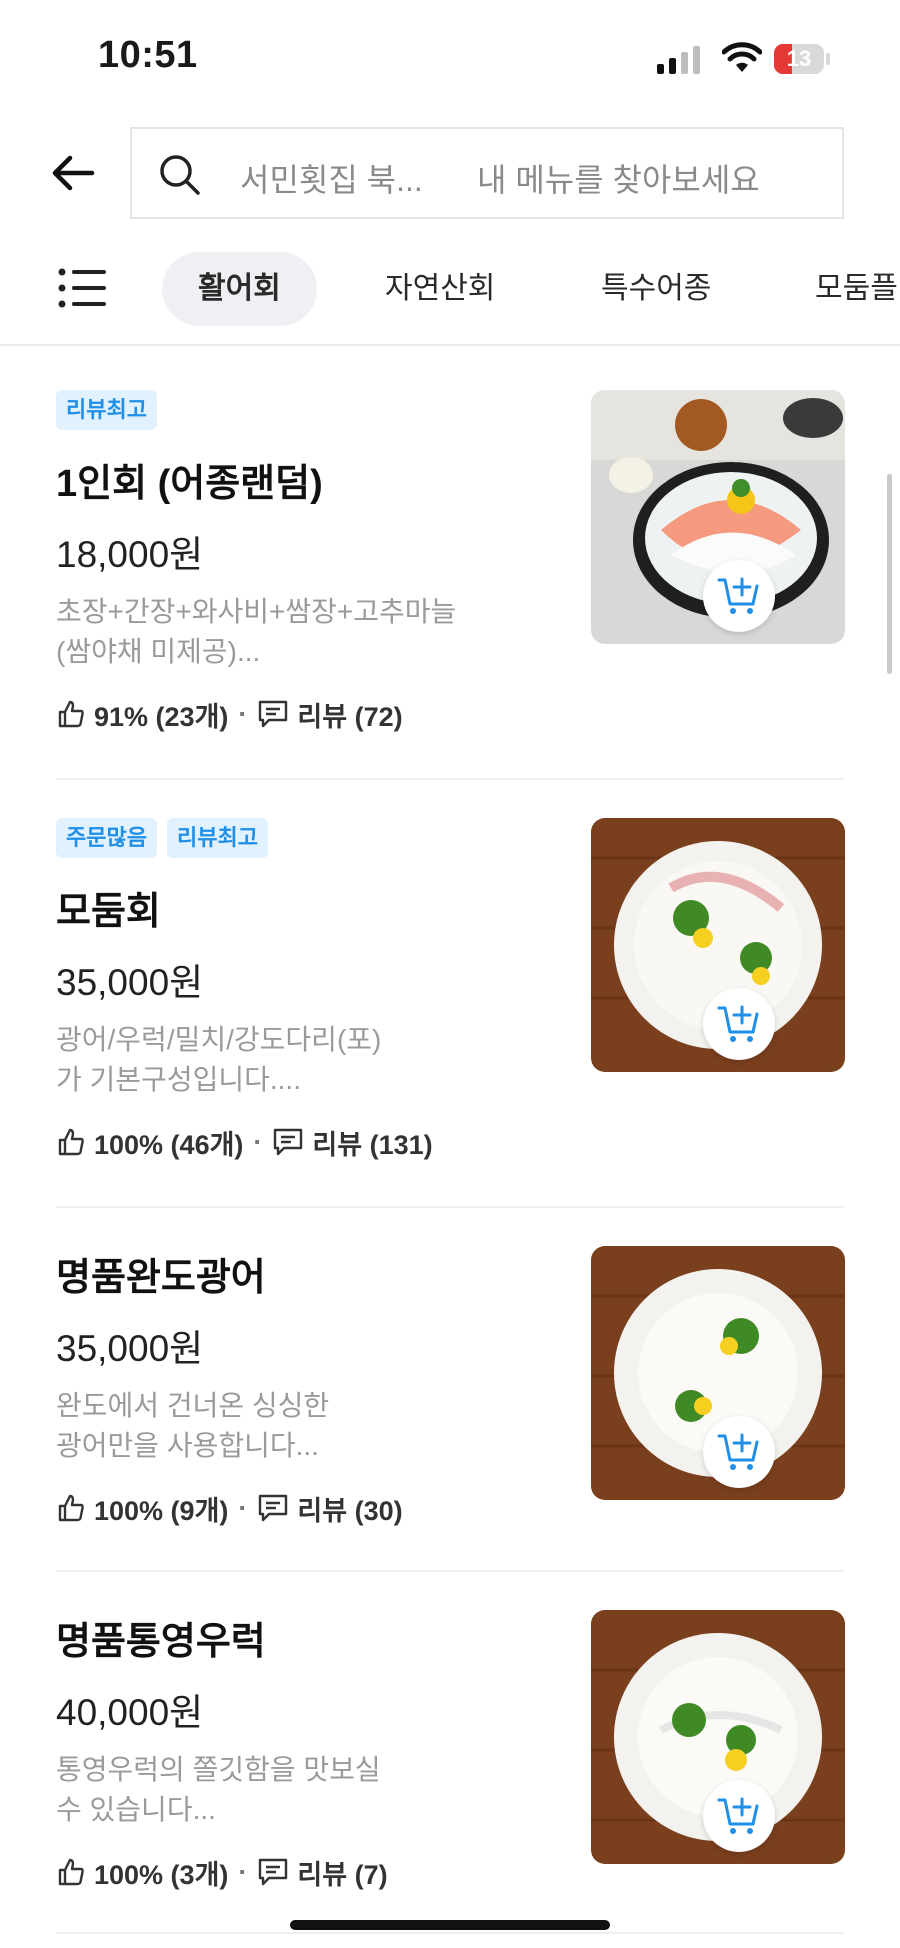 The width and height of the screenshot is (900, 1948). Describe the element at coordinates (342, 1874) in the screenshot. I see `review-stat: 리뷰 (7)` at that location.